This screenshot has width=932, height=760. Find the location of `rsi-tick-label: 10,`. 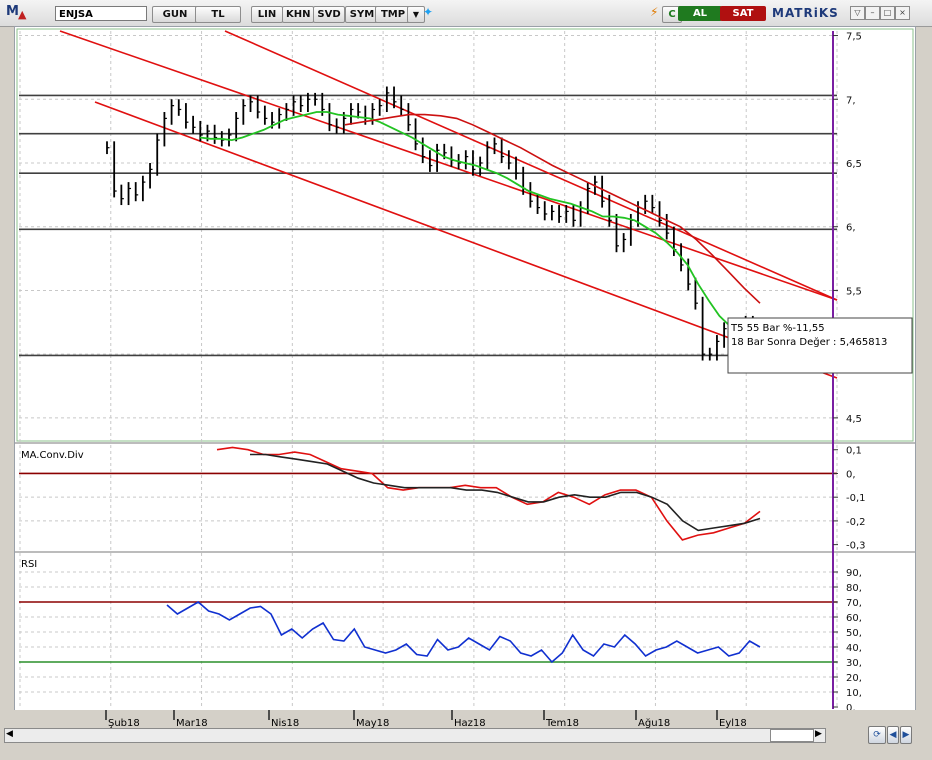

rsi-tick-label: 10, is located at coordinates (854, 693).